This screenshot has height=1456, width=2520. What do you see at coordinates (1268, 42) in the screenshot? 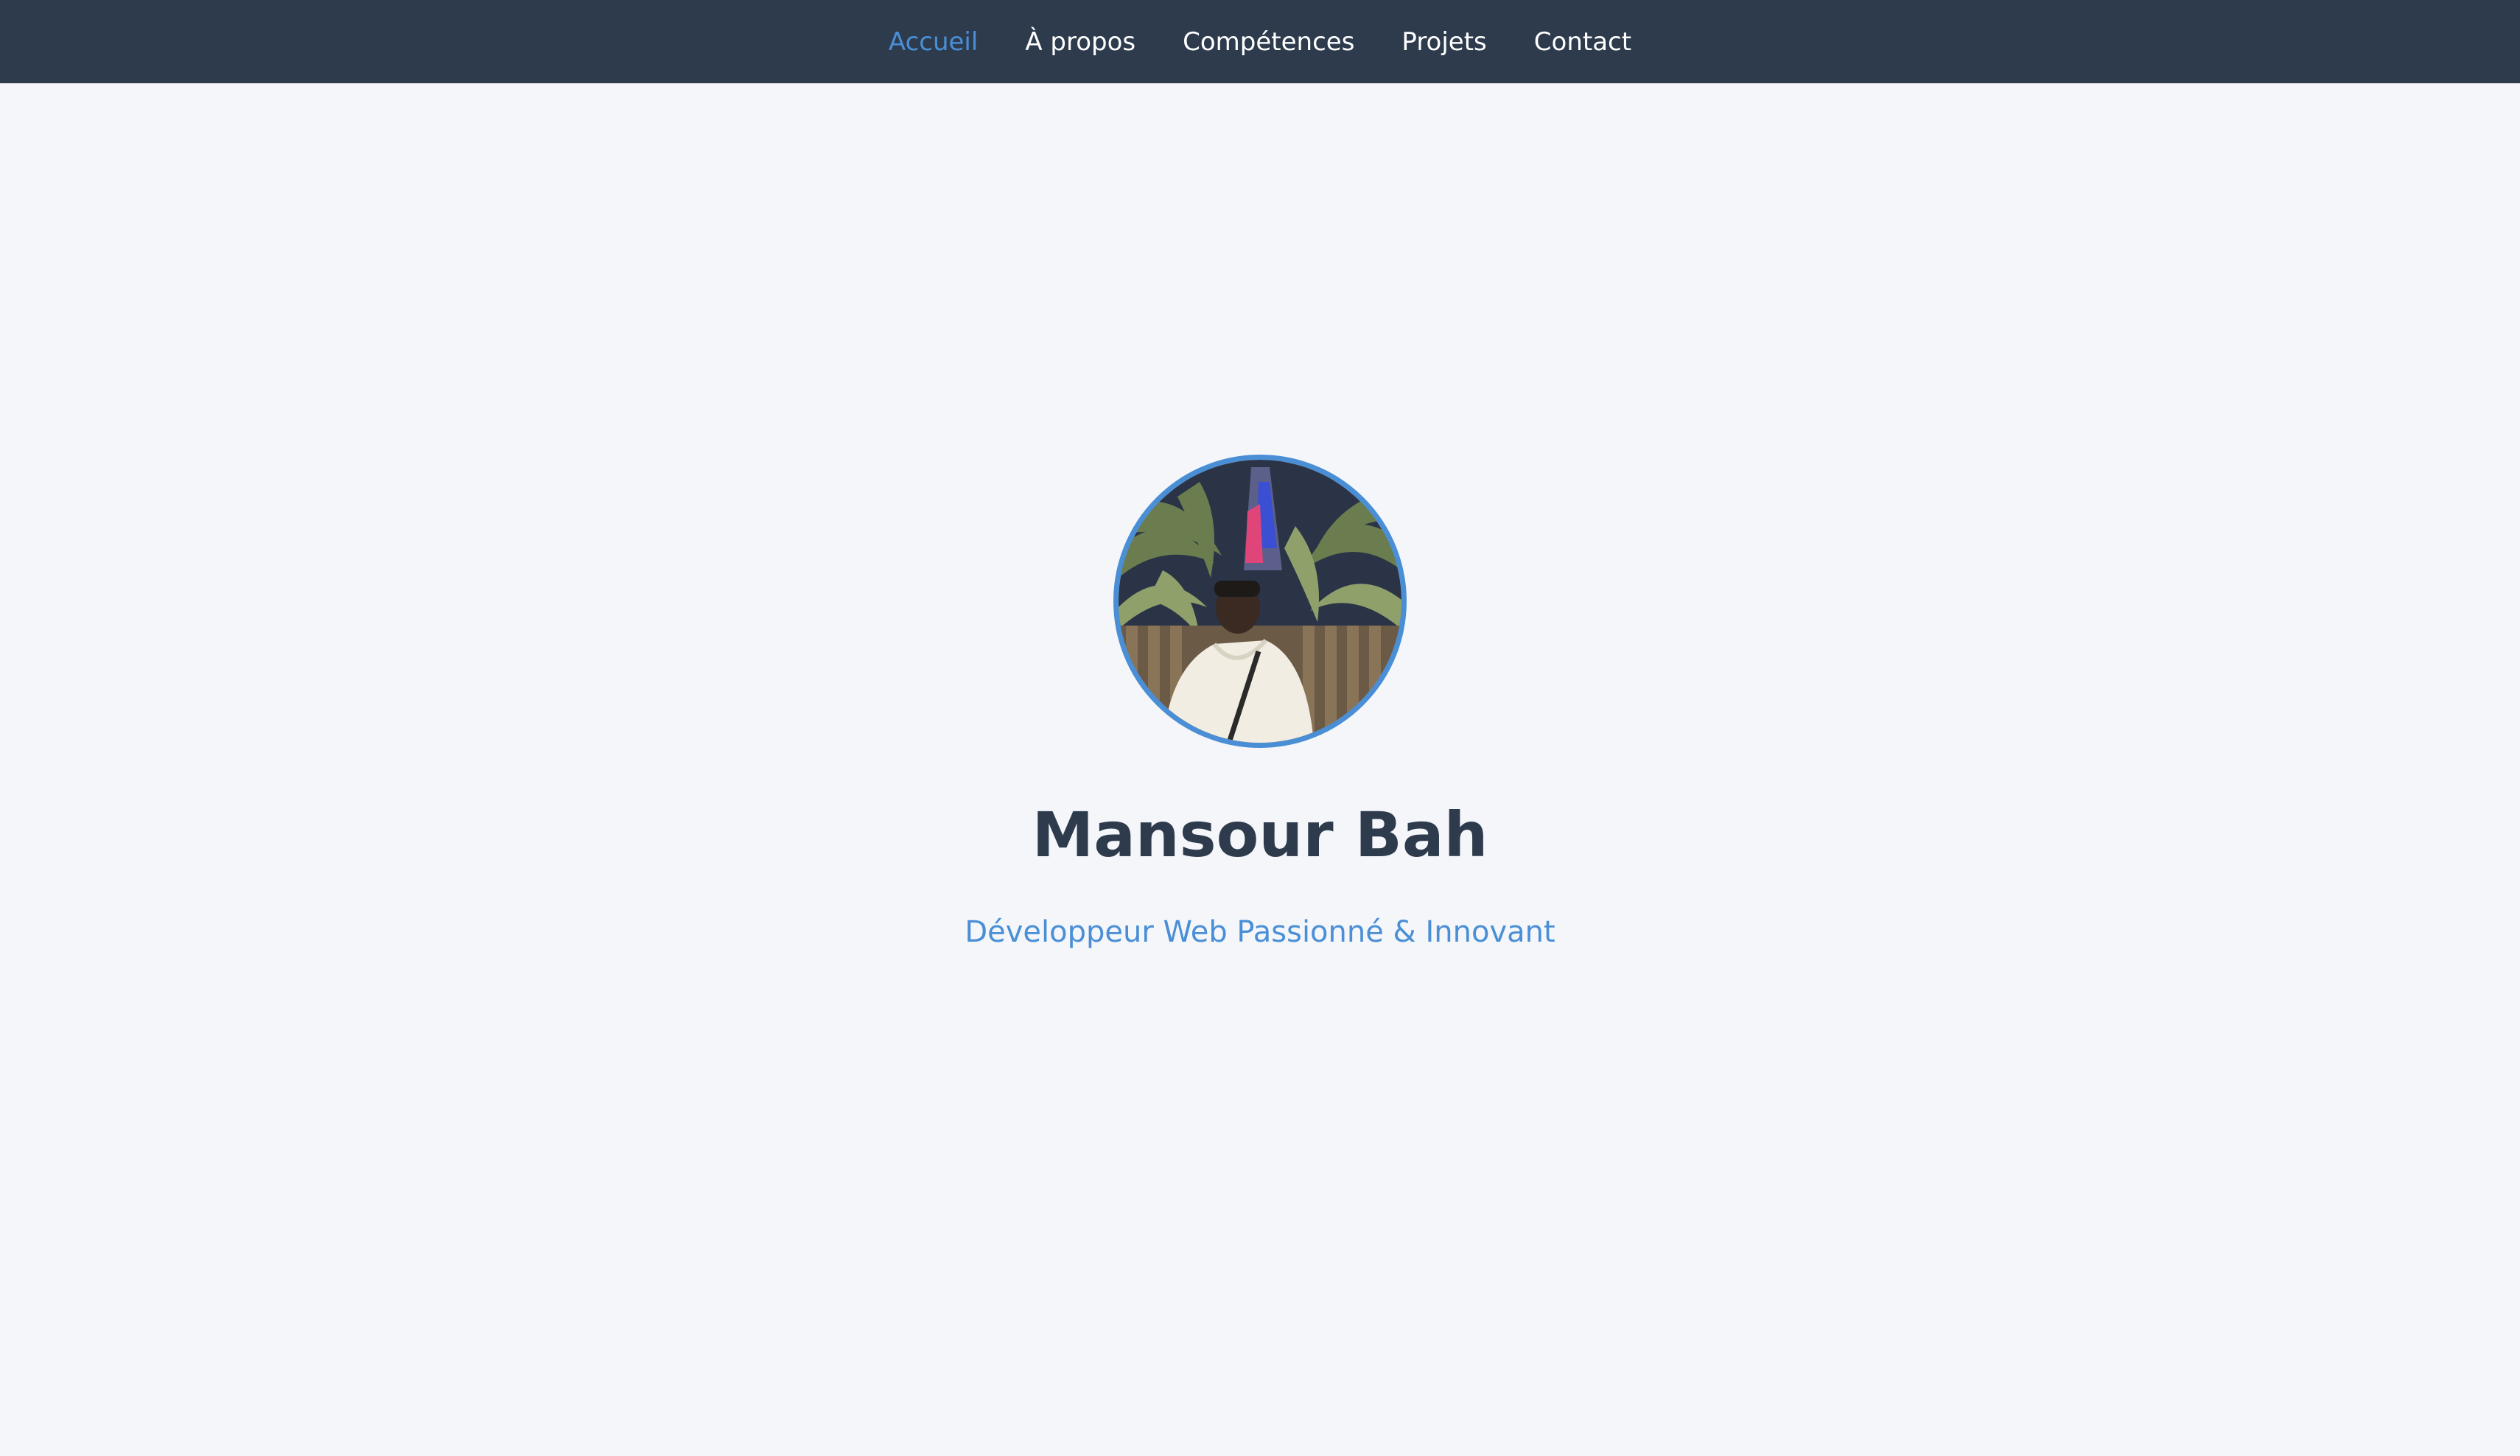
I see `nav-link-competences: Compétences` at bounding box center [1268, 42].